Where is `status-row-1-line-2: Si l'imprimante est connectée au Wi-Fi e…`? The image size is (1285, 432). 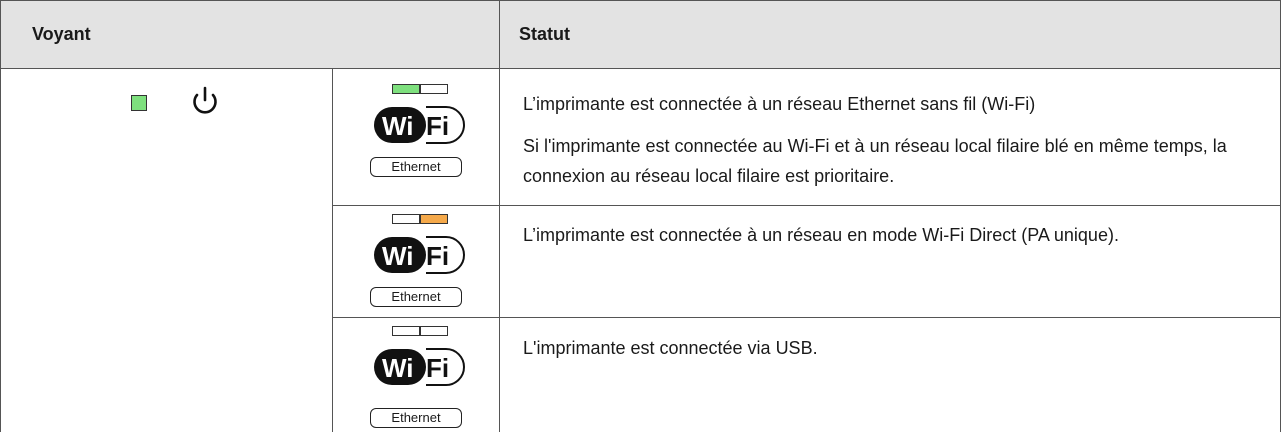
status-row-1-line-2: Si l'imprimante est connectée au Wi-Fi e… is located at coordinates (875, 161).